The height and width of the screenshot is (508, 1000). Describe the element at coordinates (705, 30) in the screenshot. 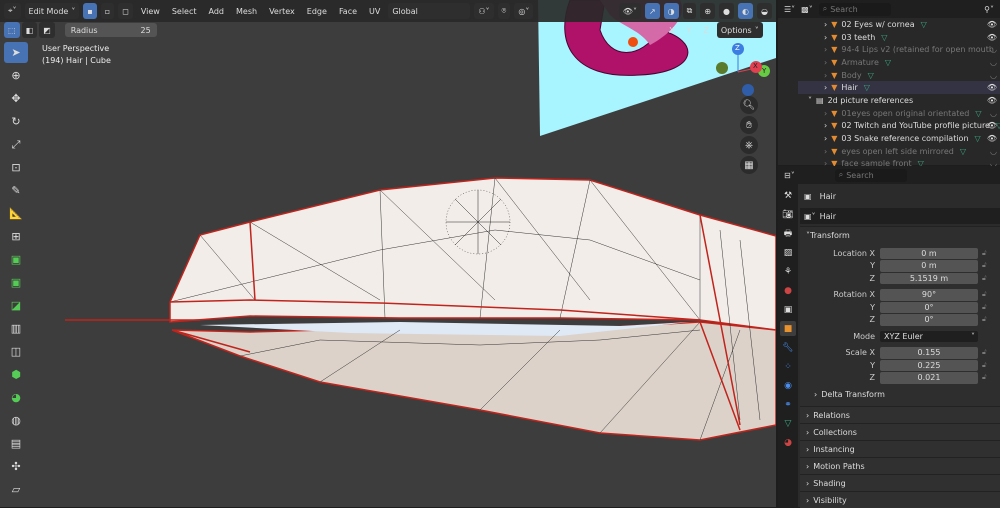

I see `mirror-axis-z: Z` at that location.